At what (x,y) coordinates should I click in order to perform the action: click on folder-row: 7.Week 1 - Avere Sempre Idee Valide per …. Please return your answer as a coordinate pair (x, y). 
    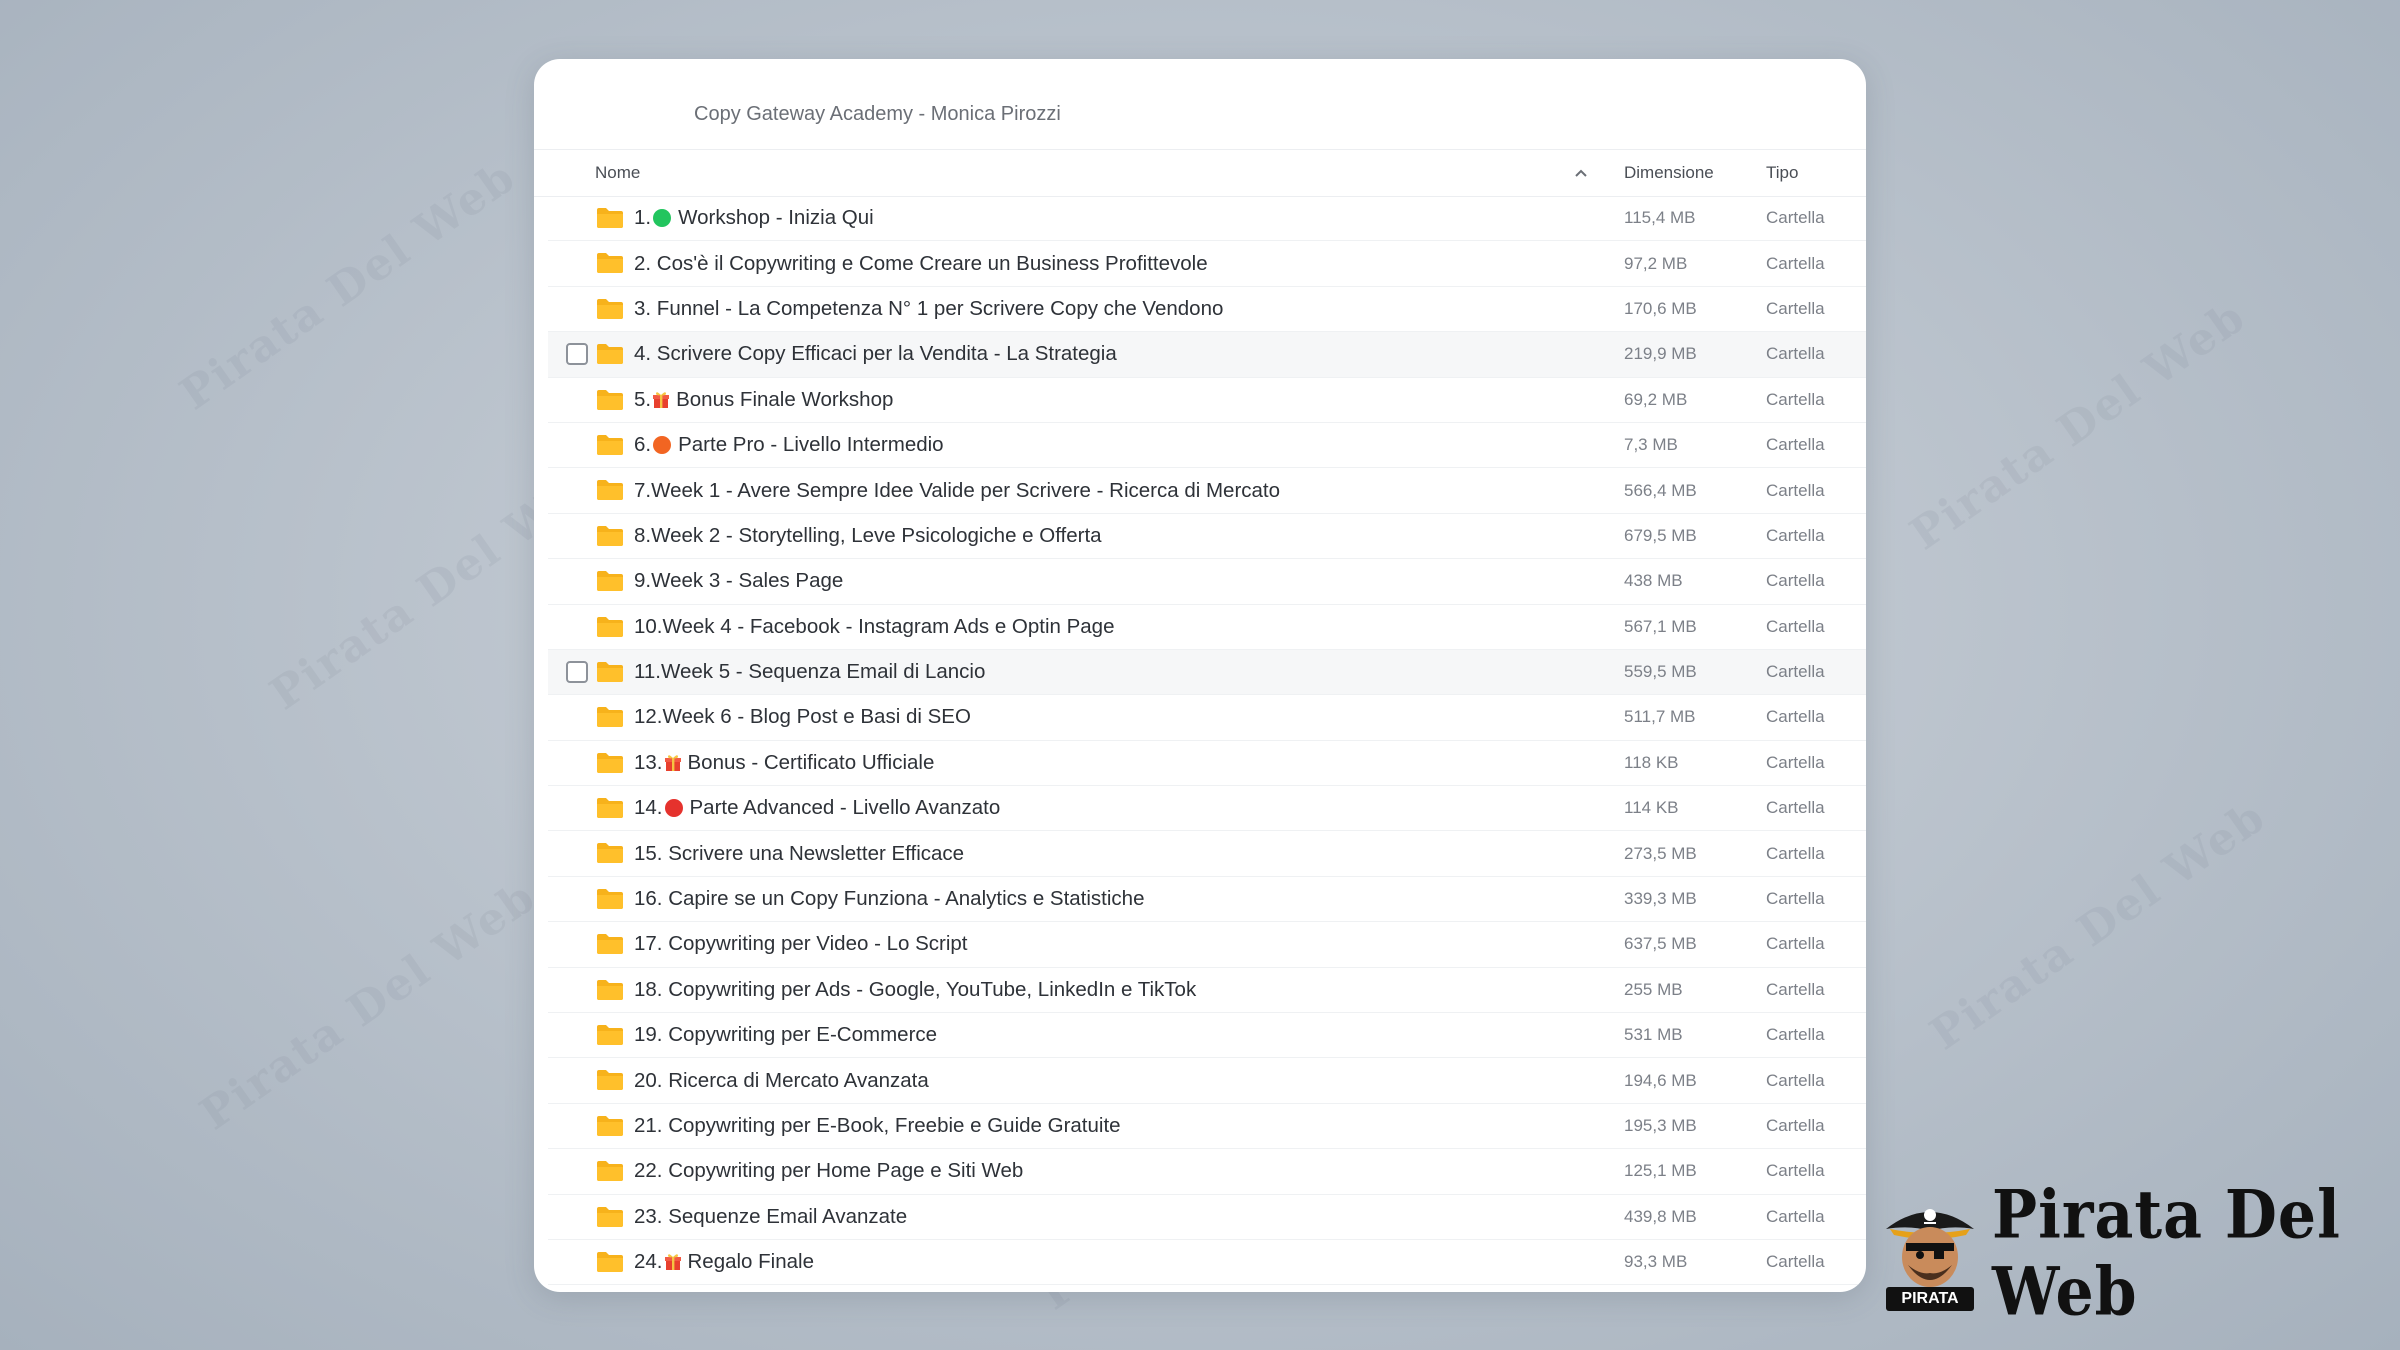
    Looking at the image, I should click on (1207, 491).